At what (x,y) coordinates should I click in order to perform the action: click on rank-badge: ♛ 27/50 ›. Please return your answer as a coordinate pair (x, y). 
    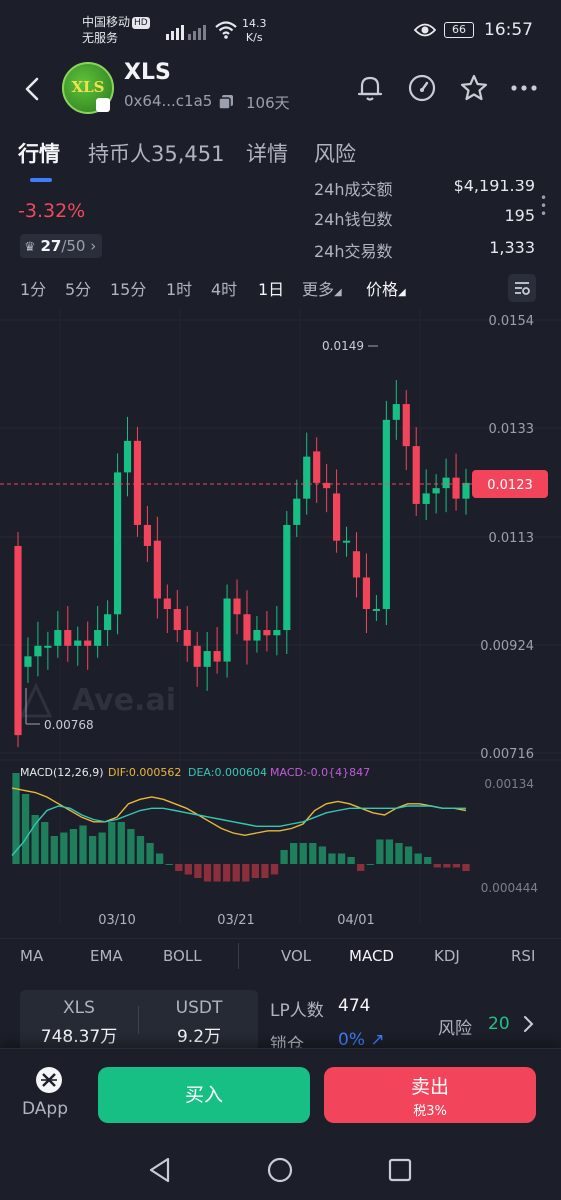
    Looking at the image, I should click on (61, 246).